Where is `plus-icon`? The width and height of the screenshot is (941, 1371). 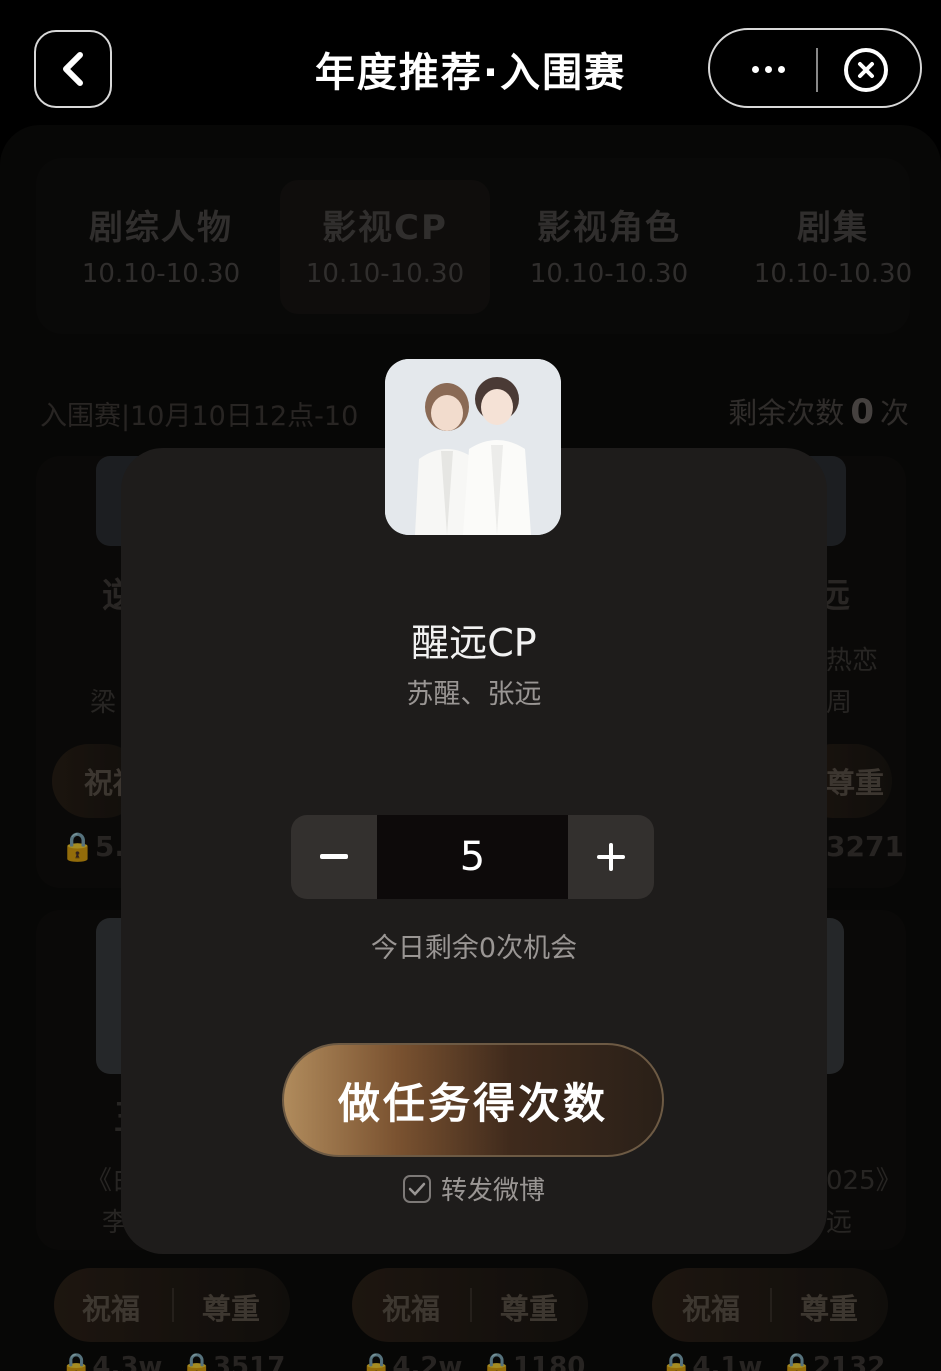
plus-icon is located at coordinates (611, 857).